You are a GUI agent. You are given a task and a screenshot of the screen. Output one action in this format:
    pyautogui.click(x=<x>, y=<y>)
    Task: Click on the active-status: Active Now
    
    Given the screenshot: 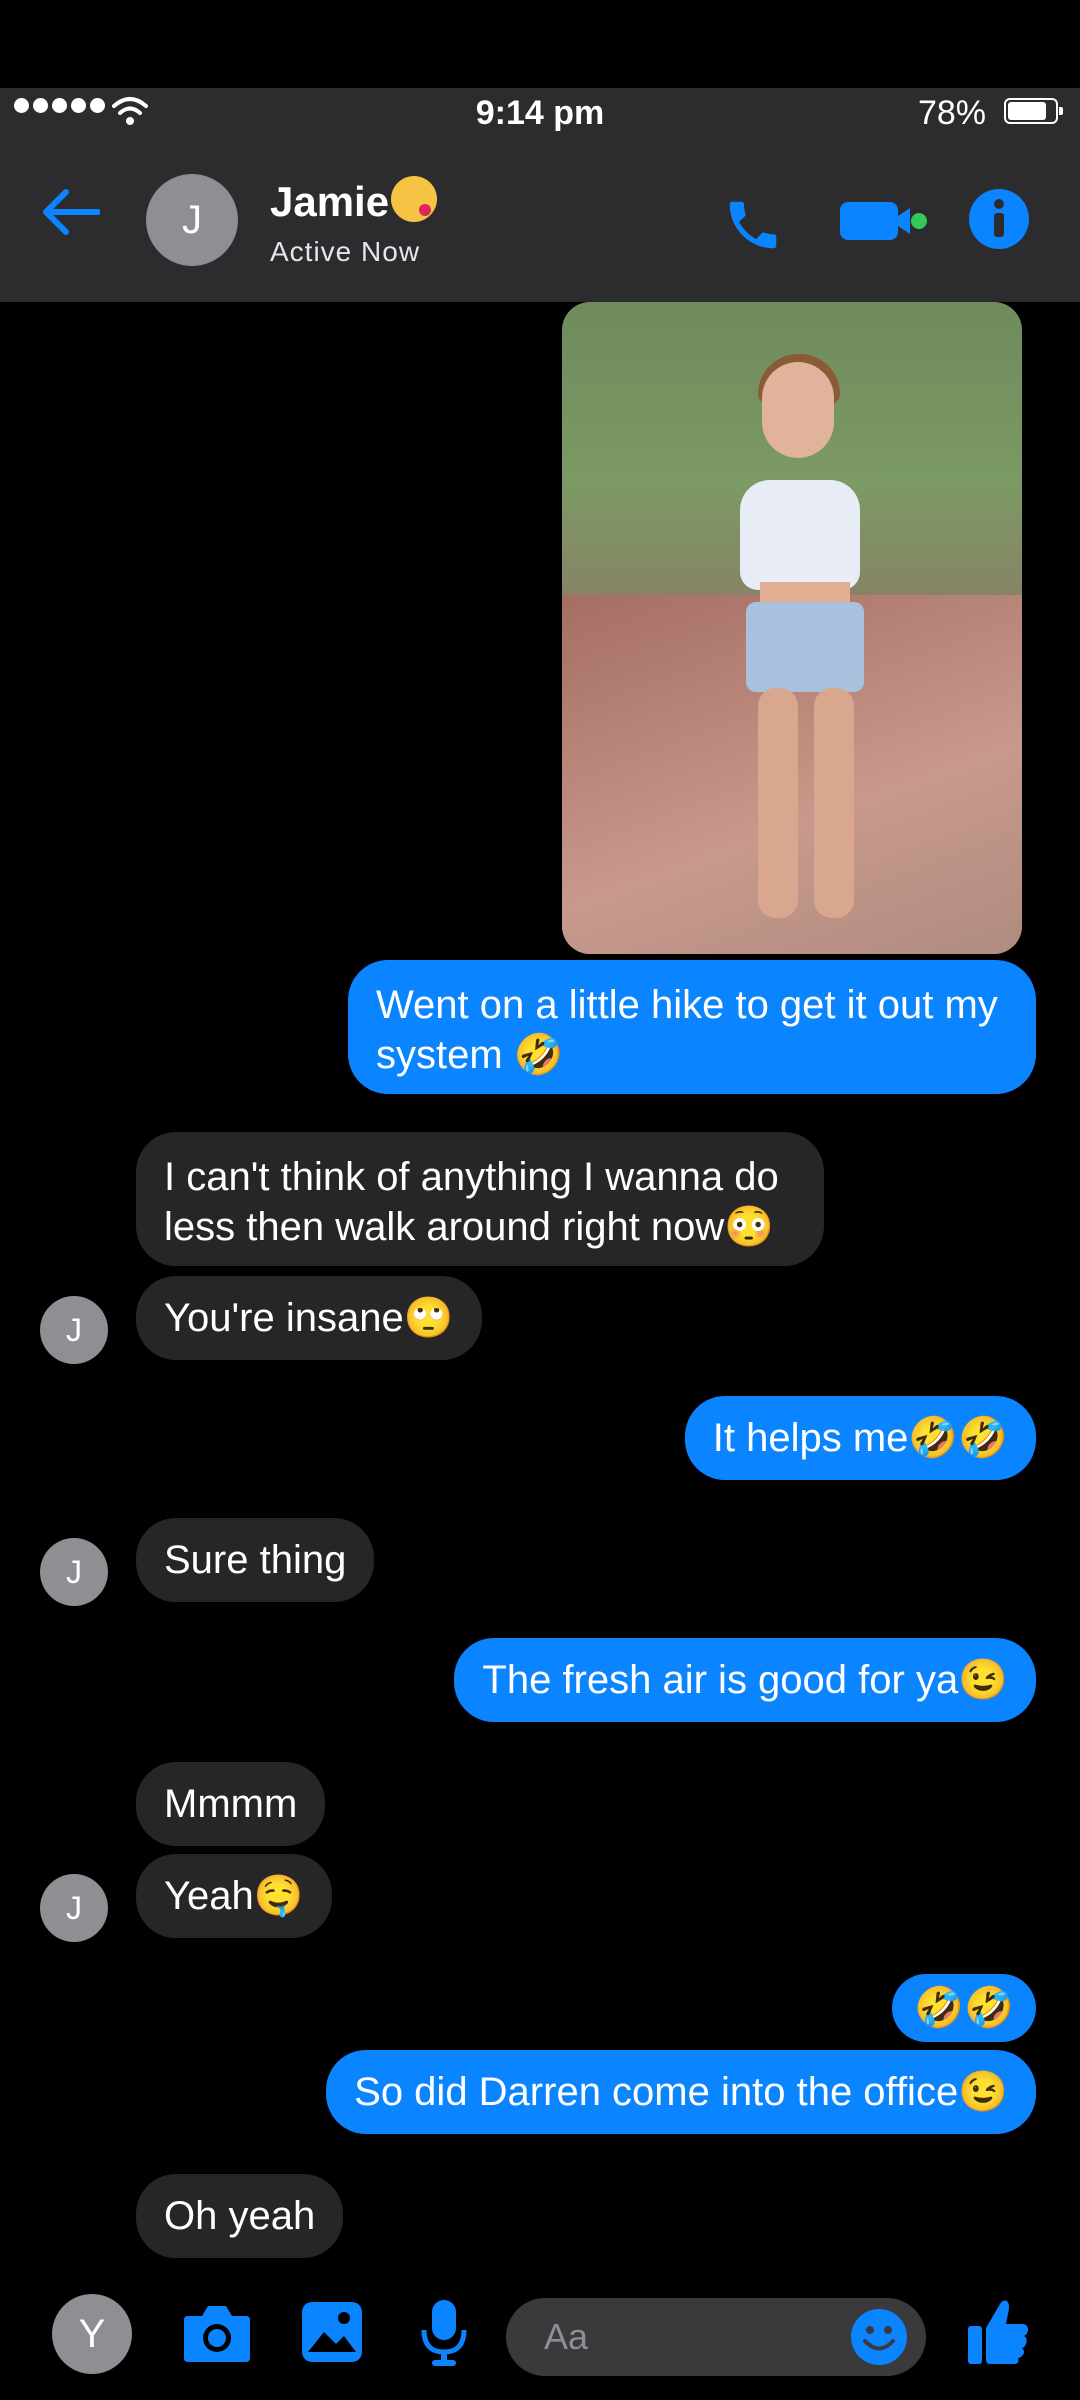 What is the action you would take?
    pyautogui.click(x=345, y=251)
    